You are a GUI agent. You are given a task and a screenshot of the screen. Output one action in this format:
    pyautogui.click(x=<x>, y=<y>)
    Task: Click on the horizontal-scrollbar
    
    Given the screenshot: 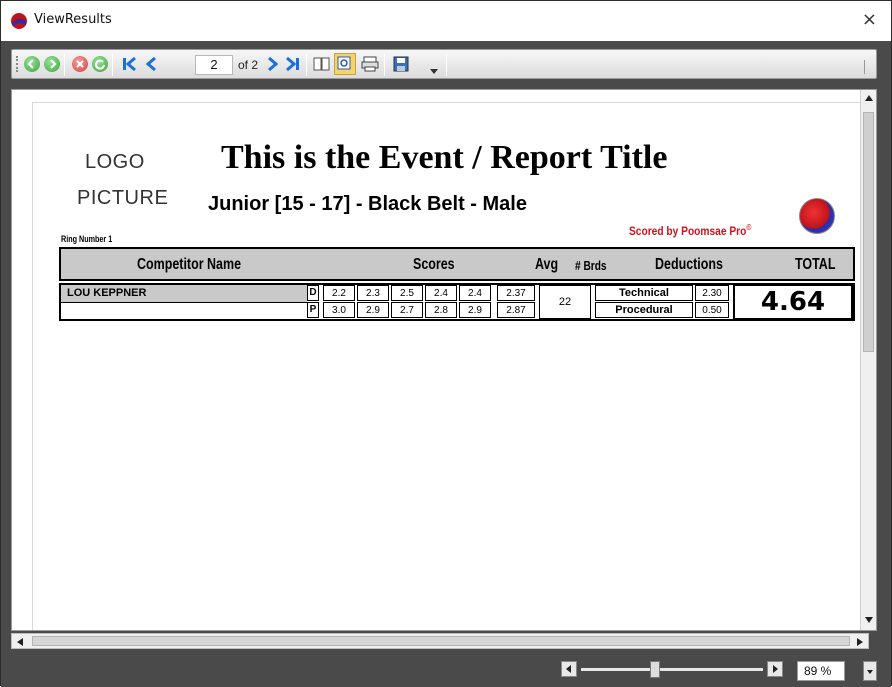 What is the action you would take?
    pyautogui.click(x=440, y=641)
    